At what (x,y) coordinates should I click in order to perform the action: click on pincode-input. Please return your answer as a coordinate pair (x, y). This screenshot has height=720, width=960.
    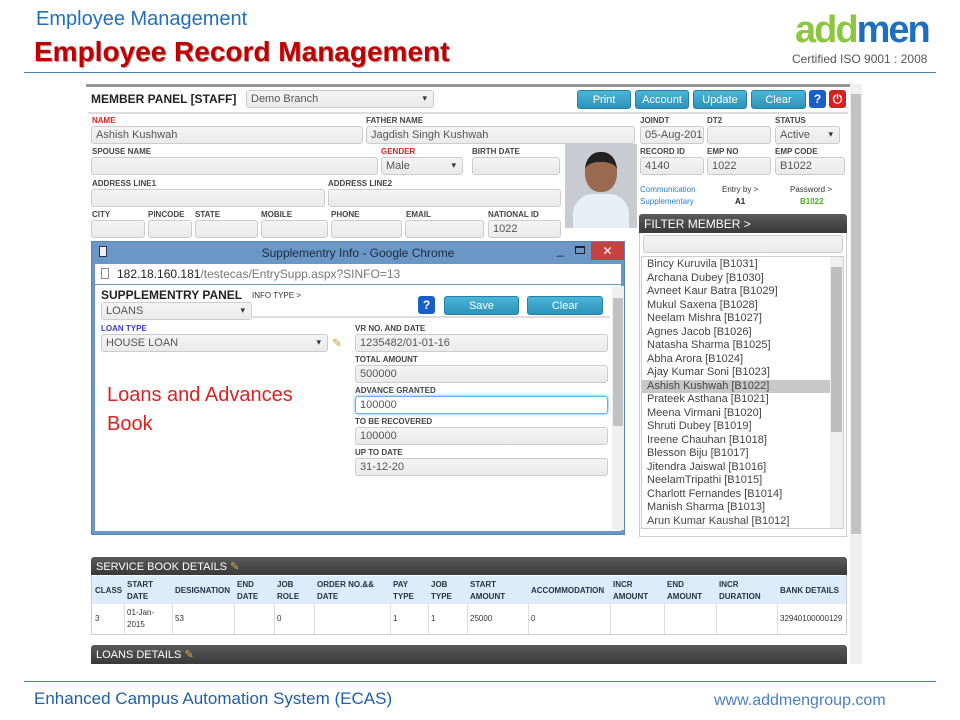
    Looking at the image, I should click on (170, 229).